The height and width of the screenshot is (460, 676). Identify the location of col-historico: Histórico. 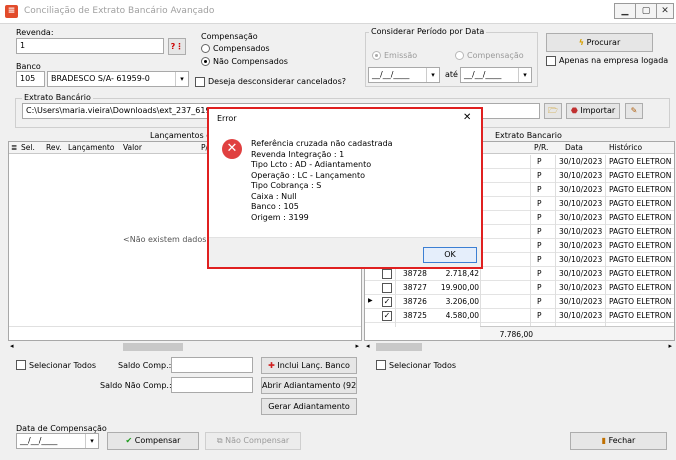
(625, 147).